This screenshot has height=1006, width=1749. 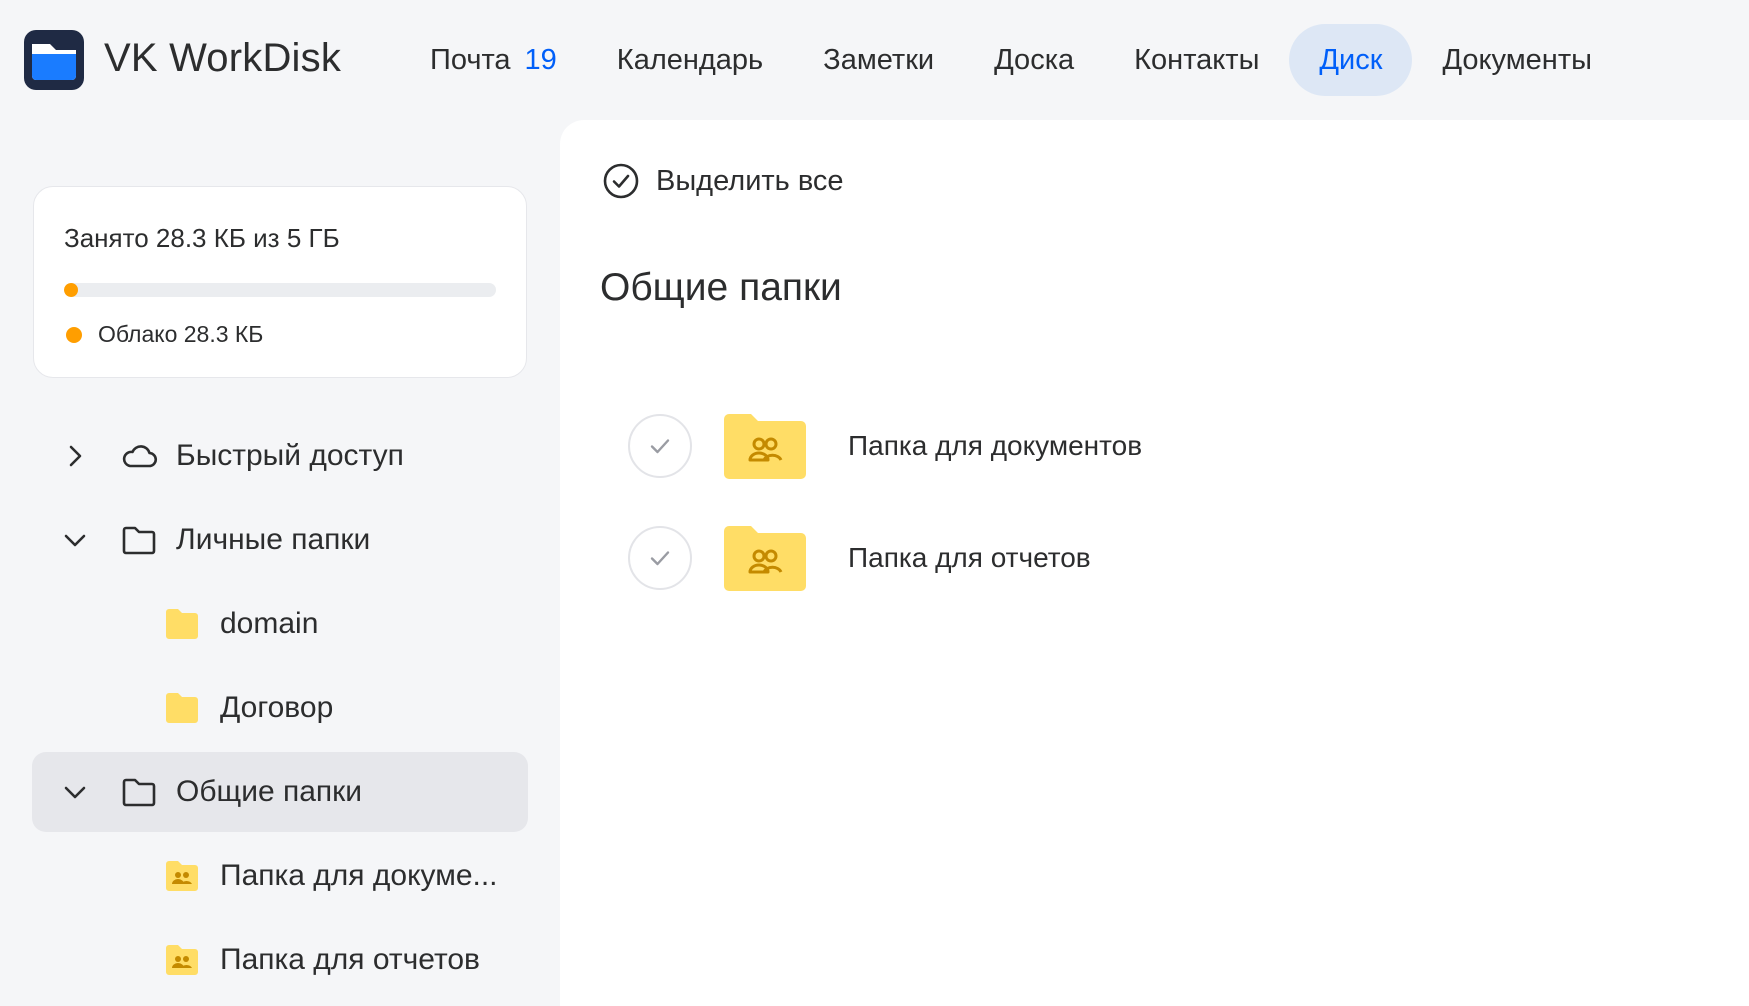 I want to click on vk-workdisk-logo-icon, so click(x=54, y=60).